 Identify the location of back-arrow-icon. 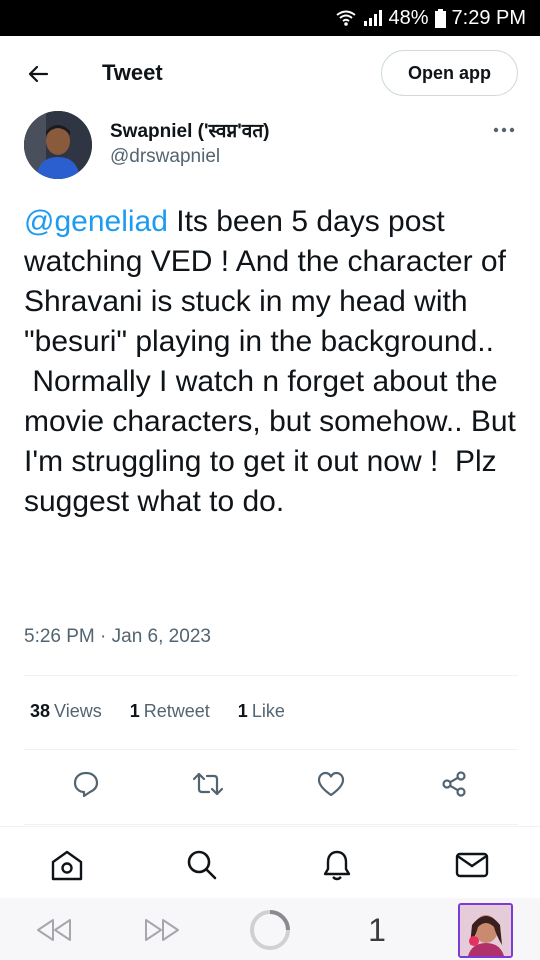
(38, 74).